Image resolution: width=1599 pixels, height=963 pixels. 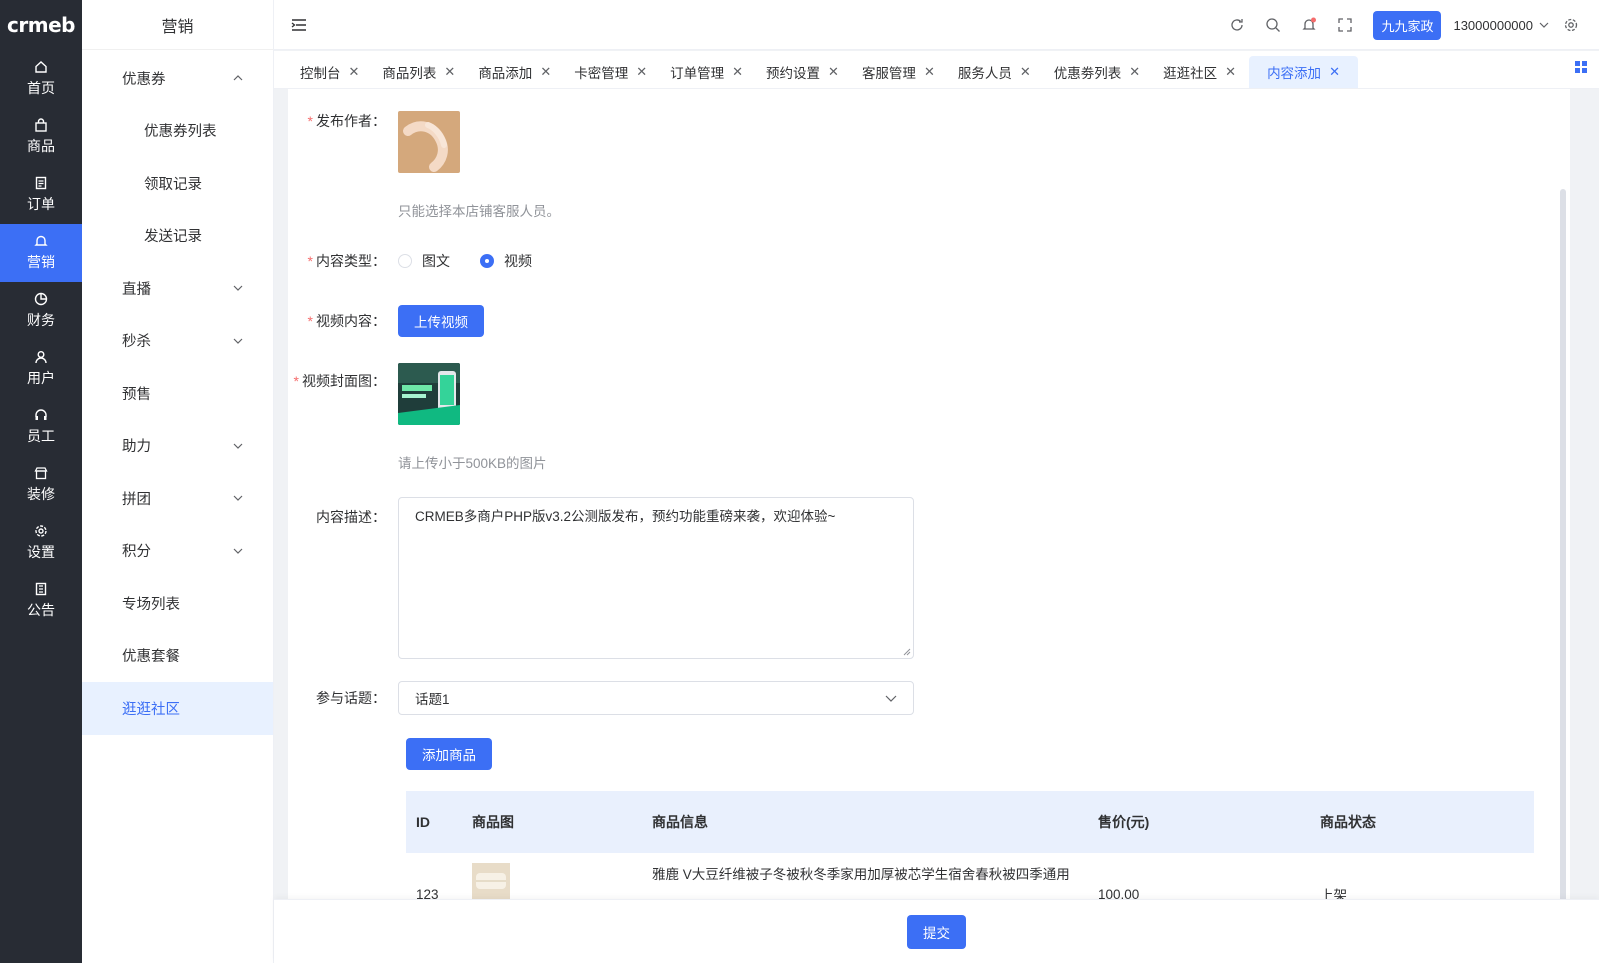 I want to click on rail-item-home: 首页, so click(x=41, y=79).